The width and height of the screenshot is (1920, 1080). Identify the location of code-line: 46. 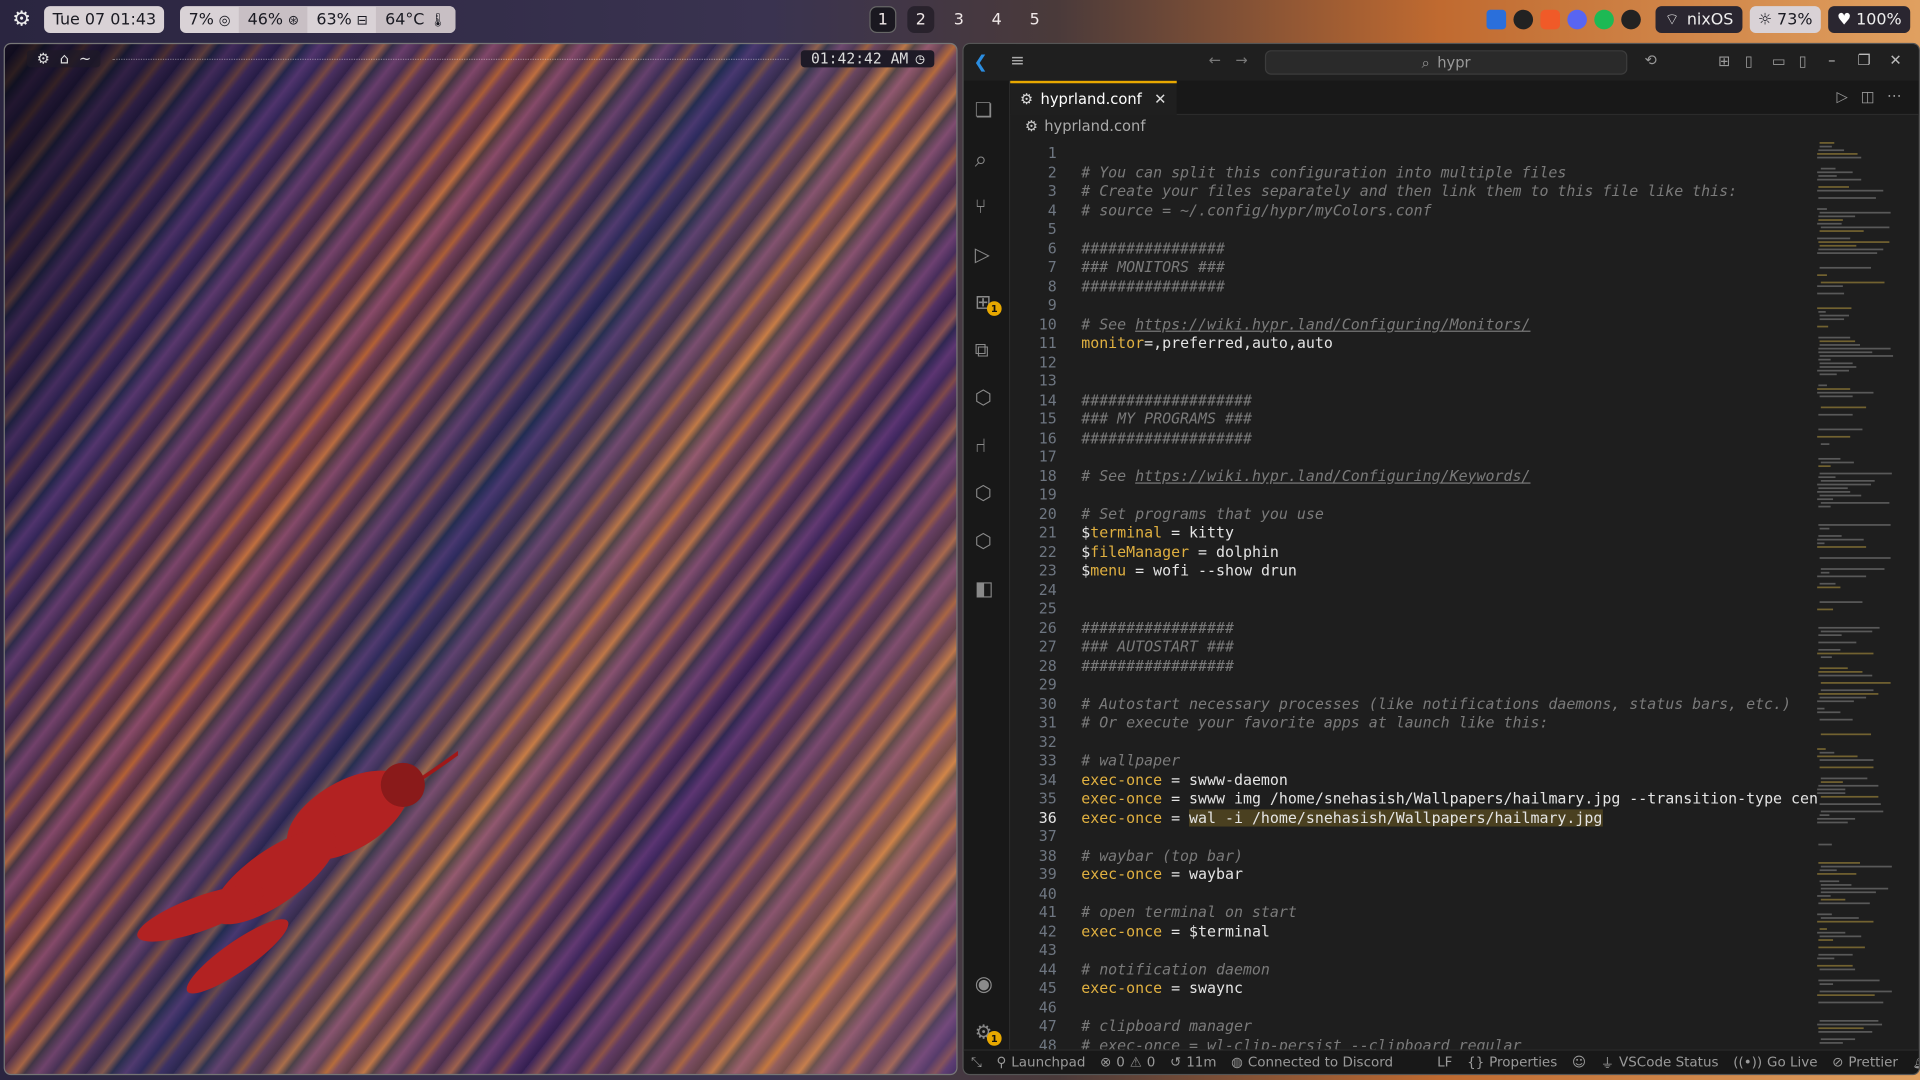
(1414, 1008).